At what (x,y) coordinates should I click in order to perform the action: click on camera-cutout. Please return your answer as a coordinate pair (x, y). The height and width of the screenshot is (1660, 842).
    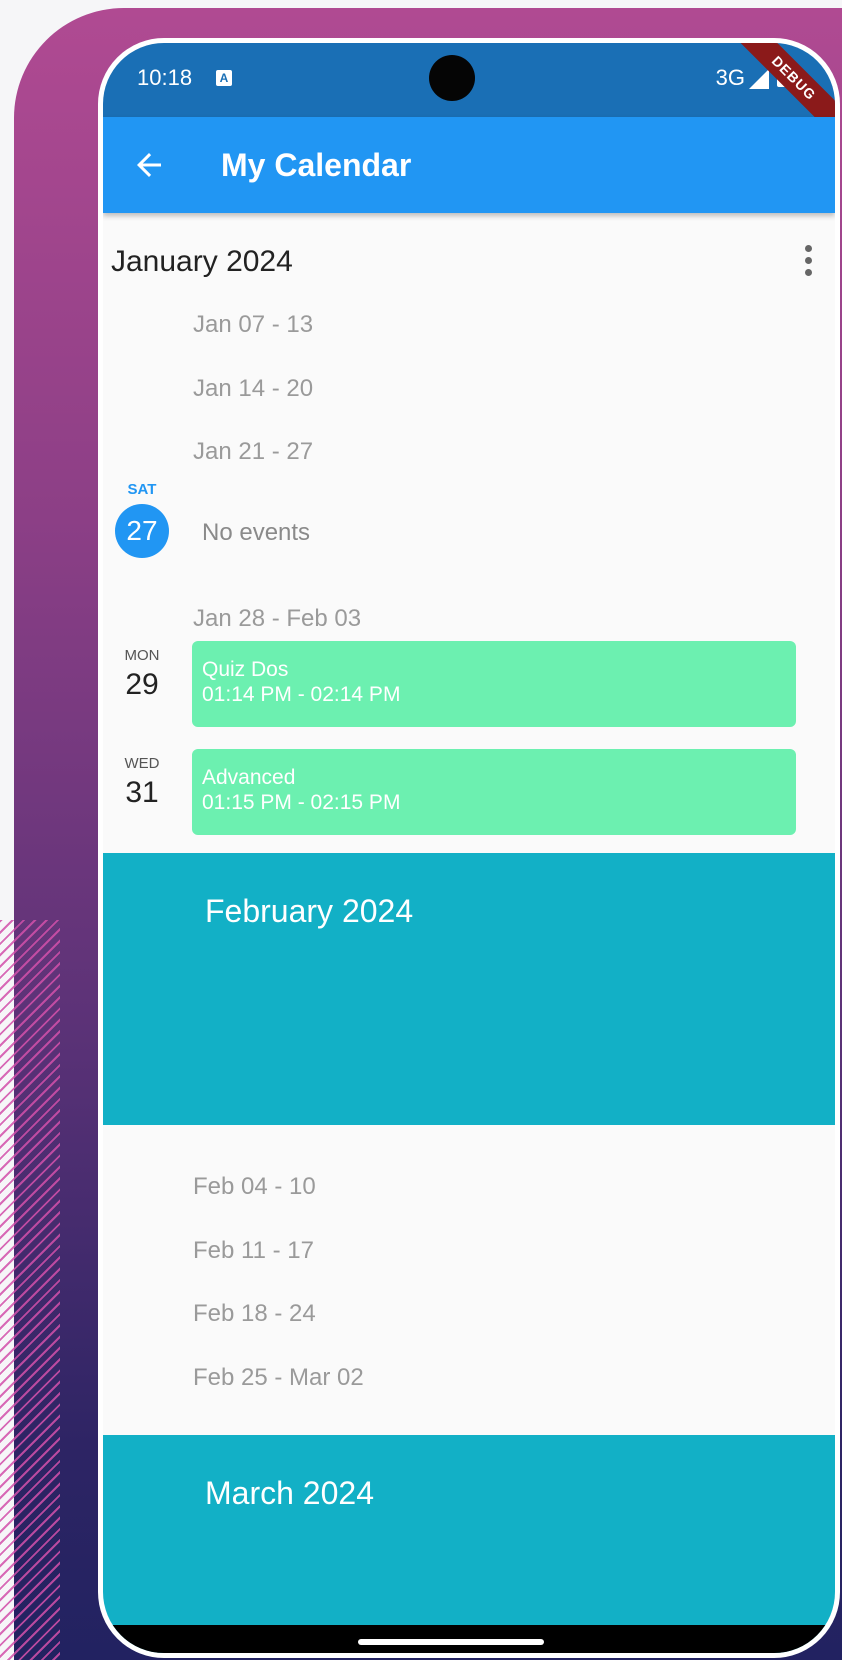
    Looking at the image, I should click on (452, 78).